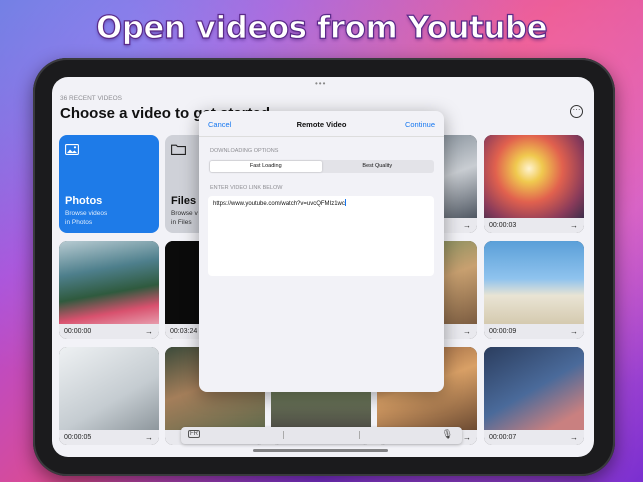  What do you see at coordinates (91, 98) in the screenshot?
I see `recent-videos-caption: 36 RECENT VIDEOS` at bounding box center [91, 98].